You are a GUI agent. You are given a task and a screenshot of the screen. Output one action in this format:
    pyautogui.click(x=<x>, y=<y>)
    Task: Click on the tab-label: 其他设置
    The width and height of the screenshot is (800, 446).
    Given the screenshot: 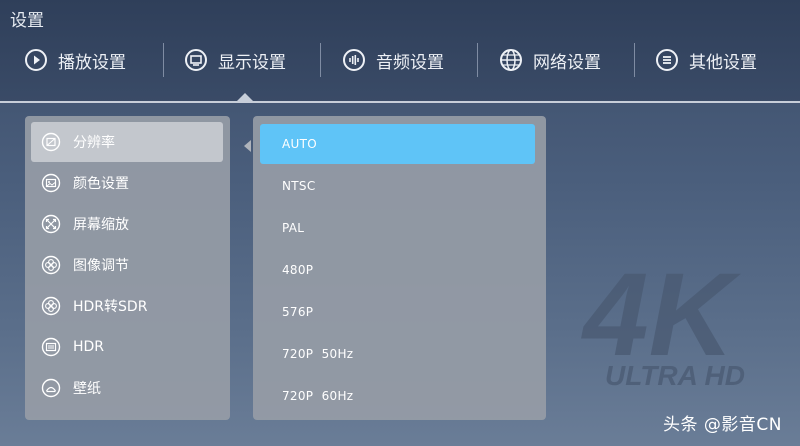 What is the action you would take?
    pyautogui.click(x=723, y=62)
    